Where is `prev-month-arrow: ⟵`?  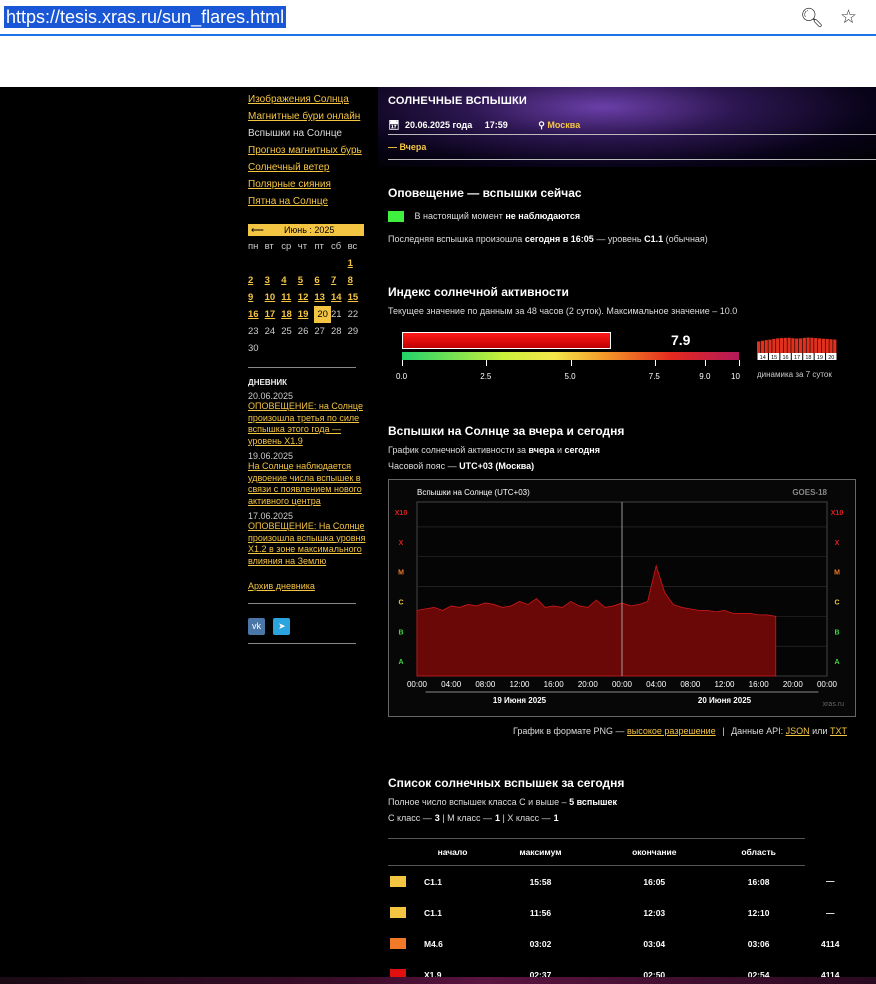
prev-month-arrow: ⟵ is located at coordinates (257, 230).